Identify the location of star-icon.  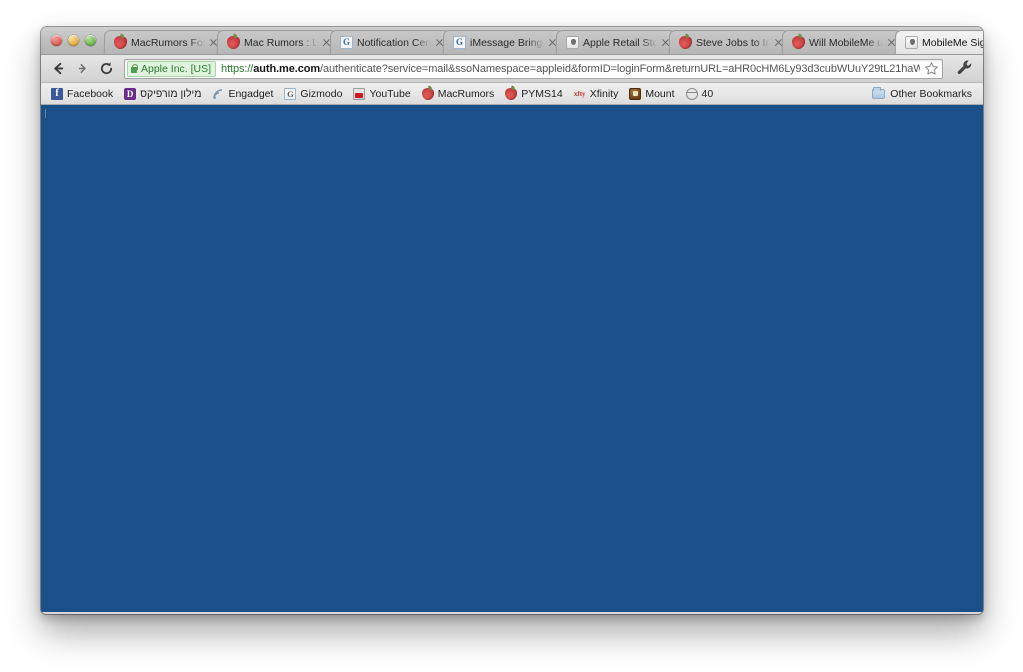
(931, 68).